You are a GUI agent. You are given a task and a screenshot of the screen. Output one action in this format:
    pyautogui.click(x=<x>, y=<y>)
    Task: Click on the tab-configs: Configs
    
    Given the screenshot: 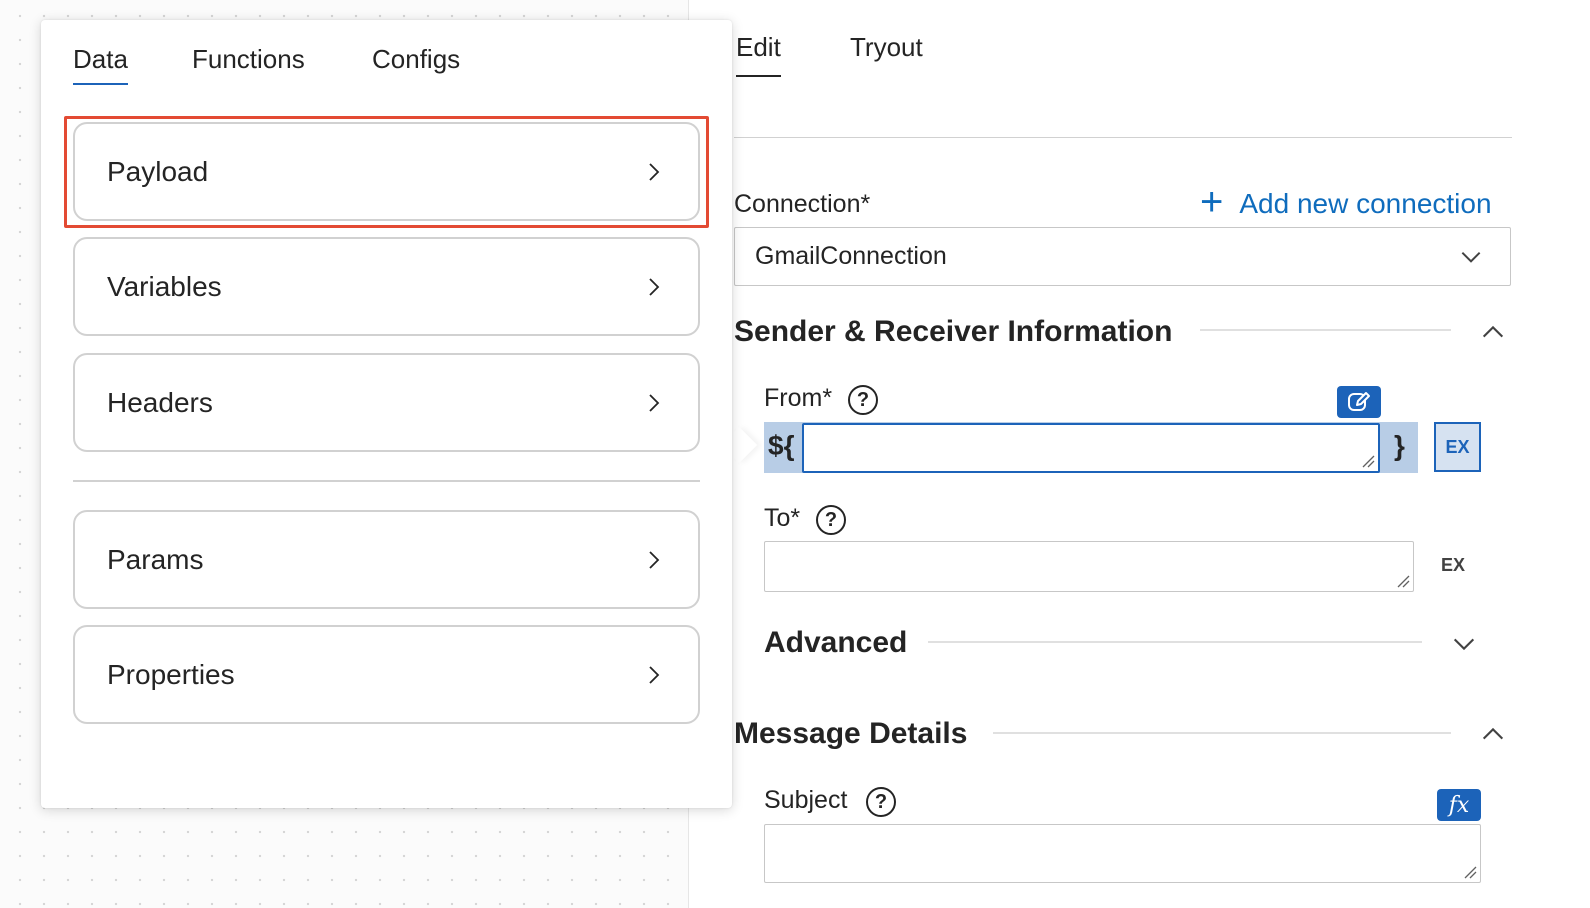 What is the action you would take?
    pyautogui.click(x=416, y=59)
    